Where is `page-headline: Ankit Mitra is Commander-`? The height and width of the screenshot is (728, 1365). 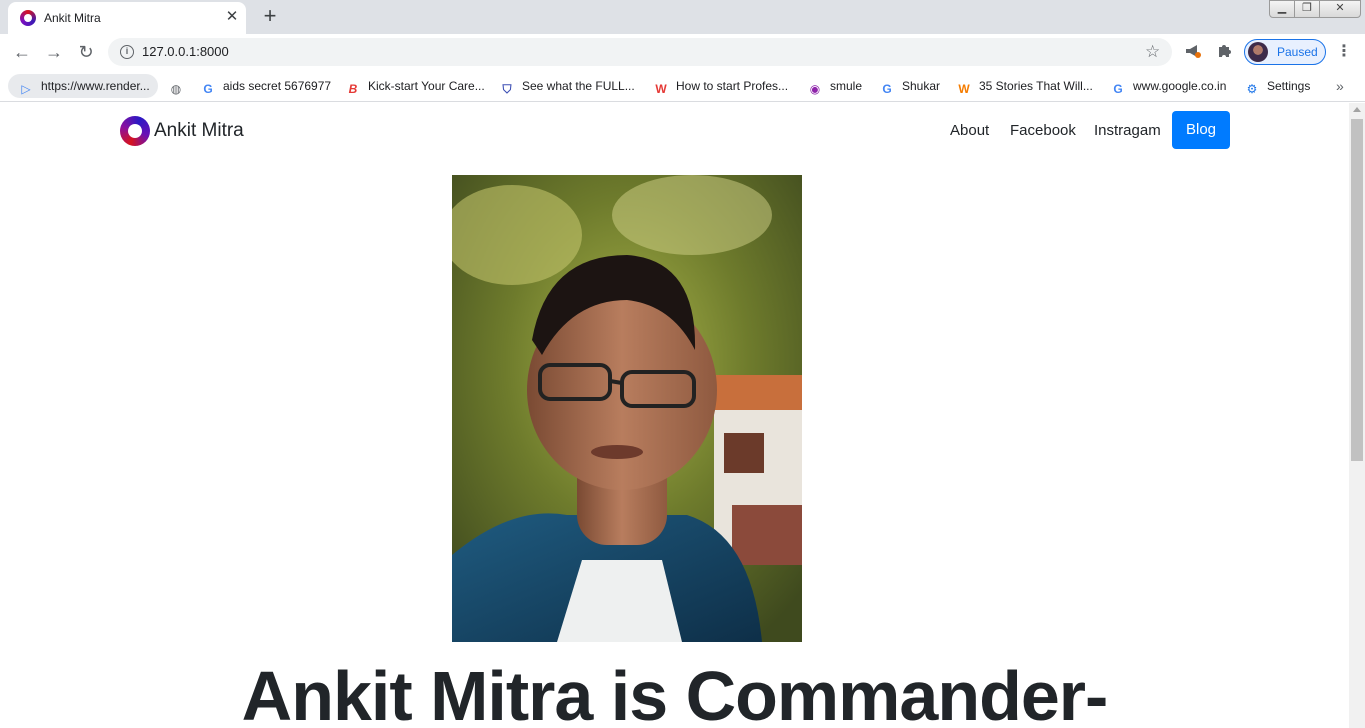
page-headline: Ankit Mitra is Commander- is located at coordinates (675, 692).